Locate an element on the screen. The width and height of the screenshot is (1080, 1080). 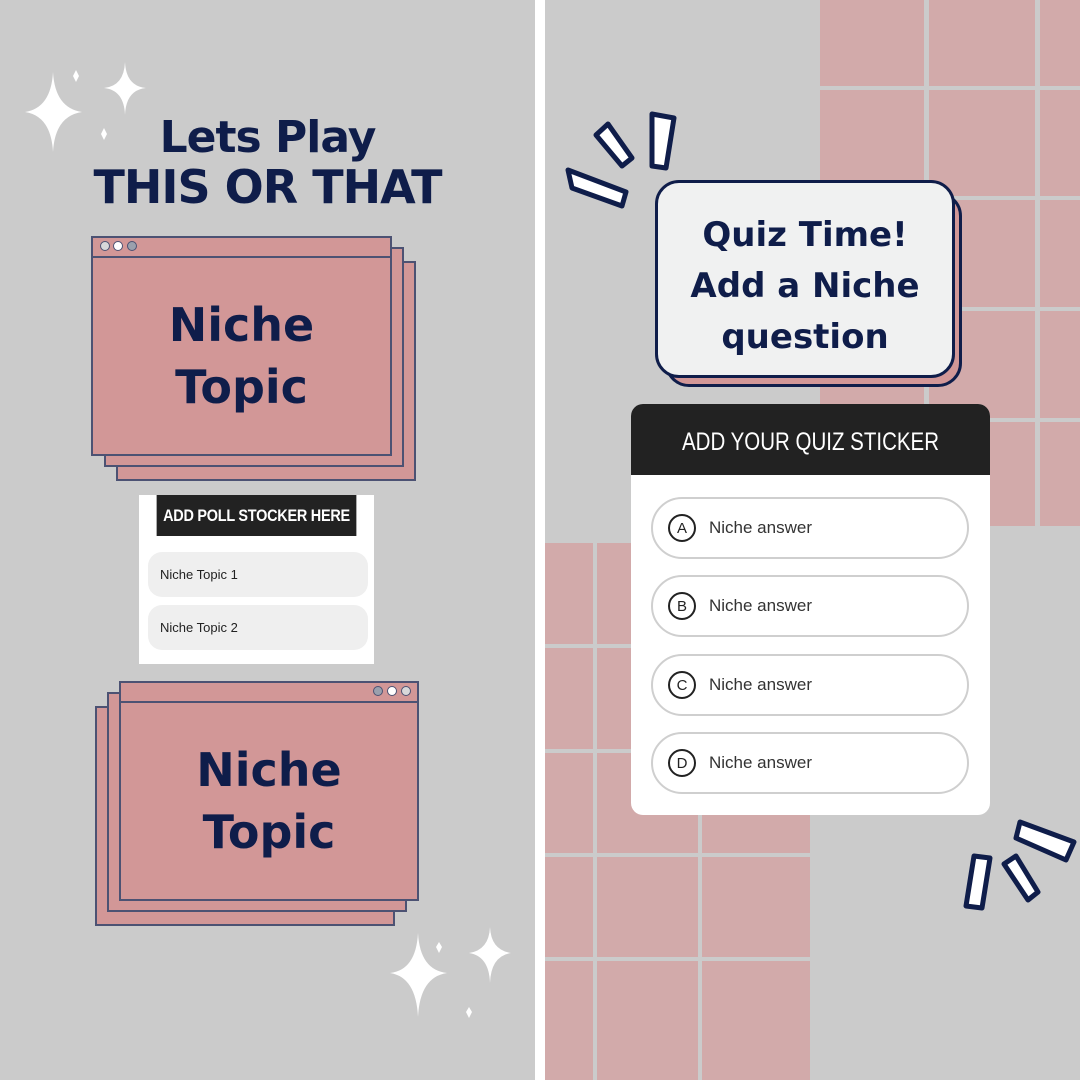
panel-divider is located at coordinates (540, 540).